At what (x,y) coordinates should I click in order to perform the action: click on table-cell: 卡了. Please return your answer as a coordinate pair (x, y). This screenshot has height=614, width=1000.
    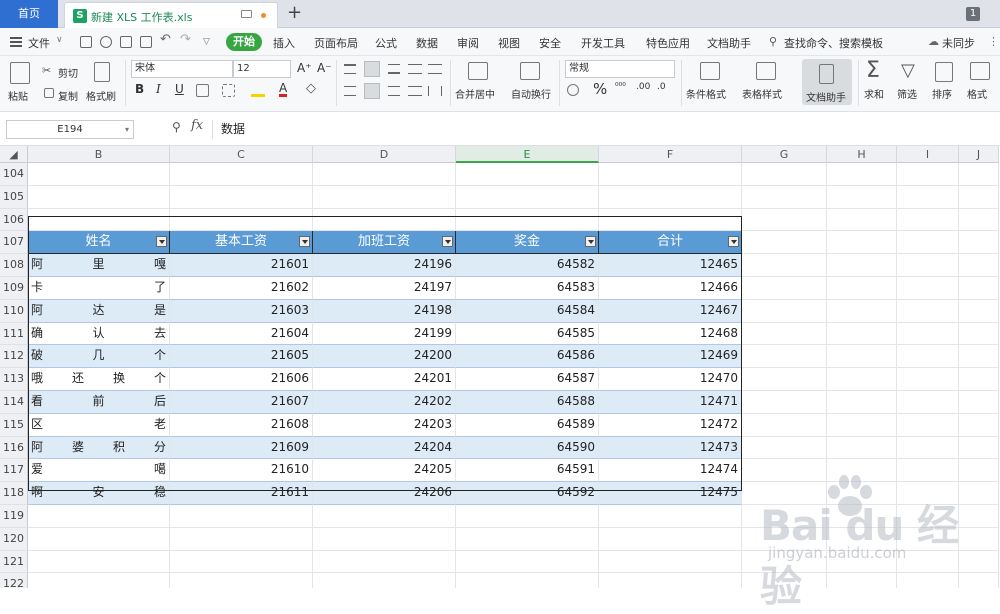
    Looking at the image, I should click on (99, 288).